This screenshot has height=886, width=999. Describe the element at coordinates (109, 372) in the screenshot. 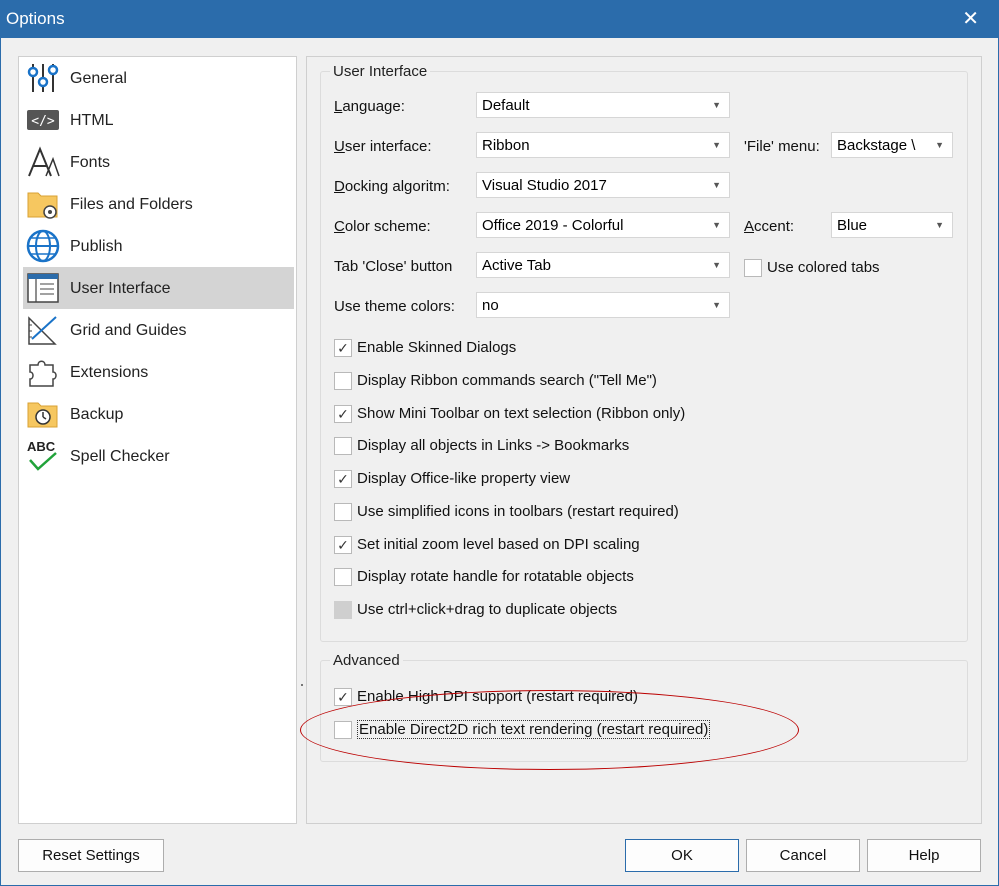

I see `nav-item-label: Extensions` at that location.